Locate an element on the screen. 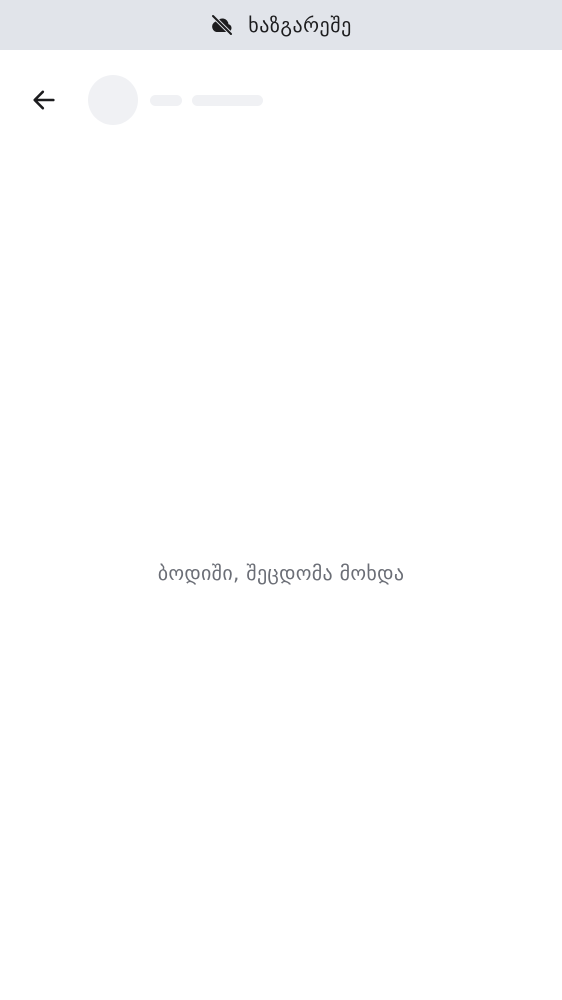  arrow-left-icon is located at coordinates (44, 100).